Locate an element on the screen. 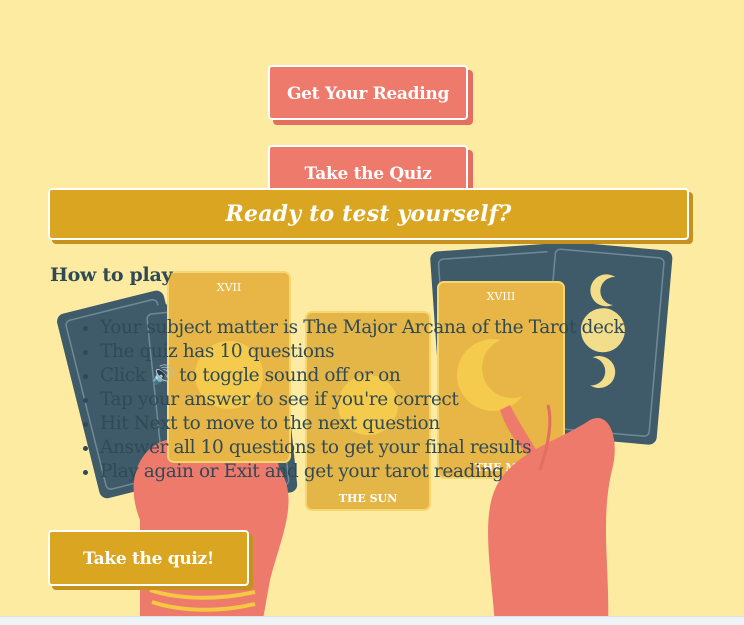  rule-item: Tap your answer to see if you're correct is located at coordinates (362, 400).